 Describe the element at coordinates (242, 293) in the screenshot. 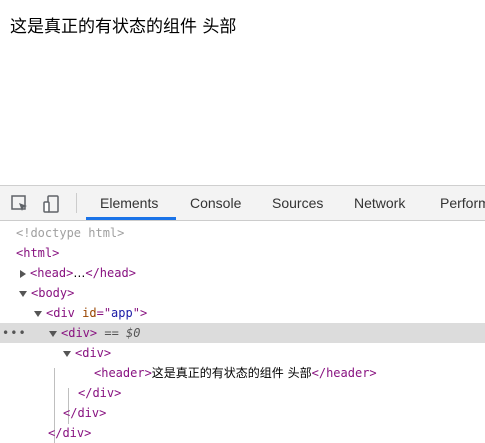

I see `tree-row-body: <body>` at that location.